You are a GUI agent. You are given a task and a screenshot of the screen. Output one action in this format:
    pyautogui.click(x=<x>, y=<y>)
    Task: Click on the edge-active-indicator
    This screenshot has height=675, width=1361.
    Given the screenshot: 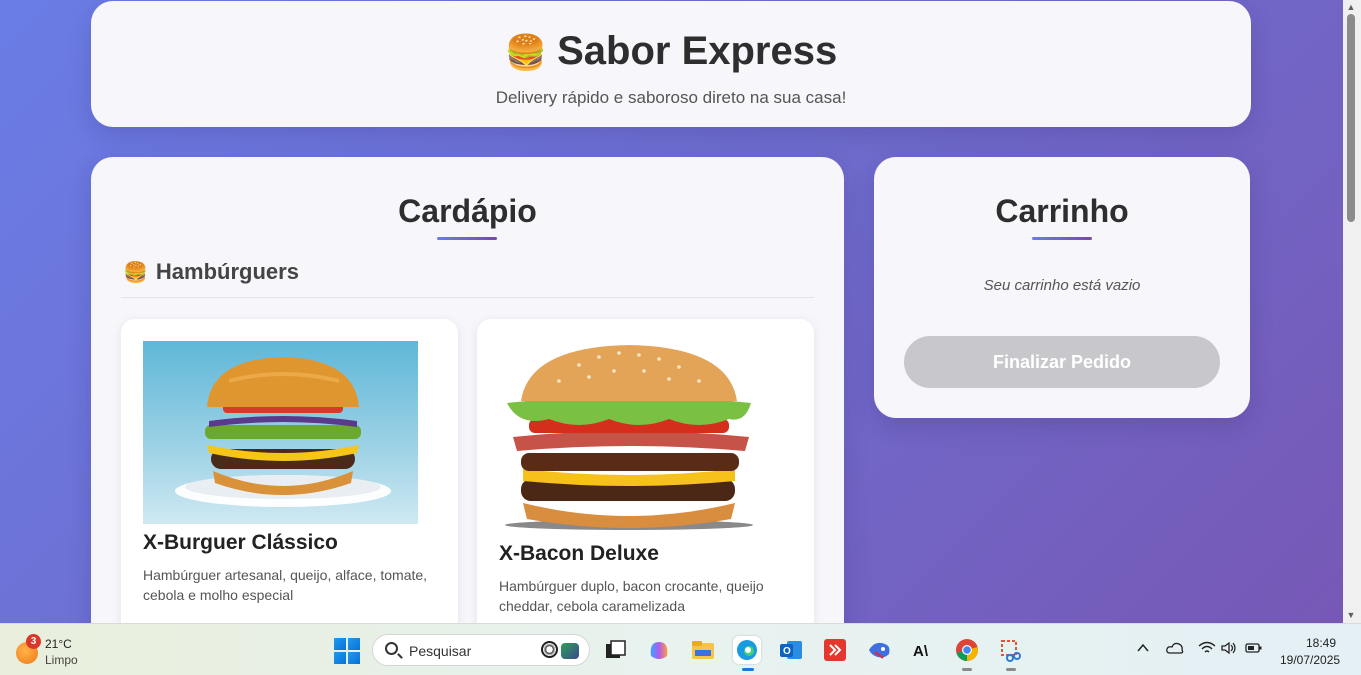 What is the action you would take?
    pyautogui.click(x=748, y=669)
    